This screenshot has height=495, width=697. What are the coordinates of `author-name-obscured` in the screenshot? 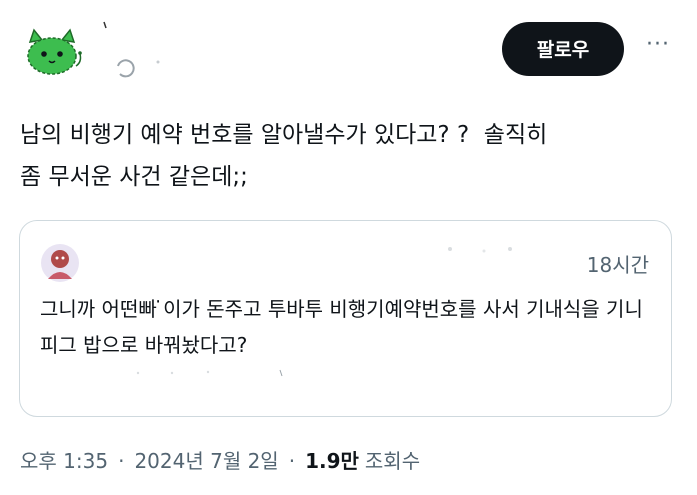 It's located at (137, 48).